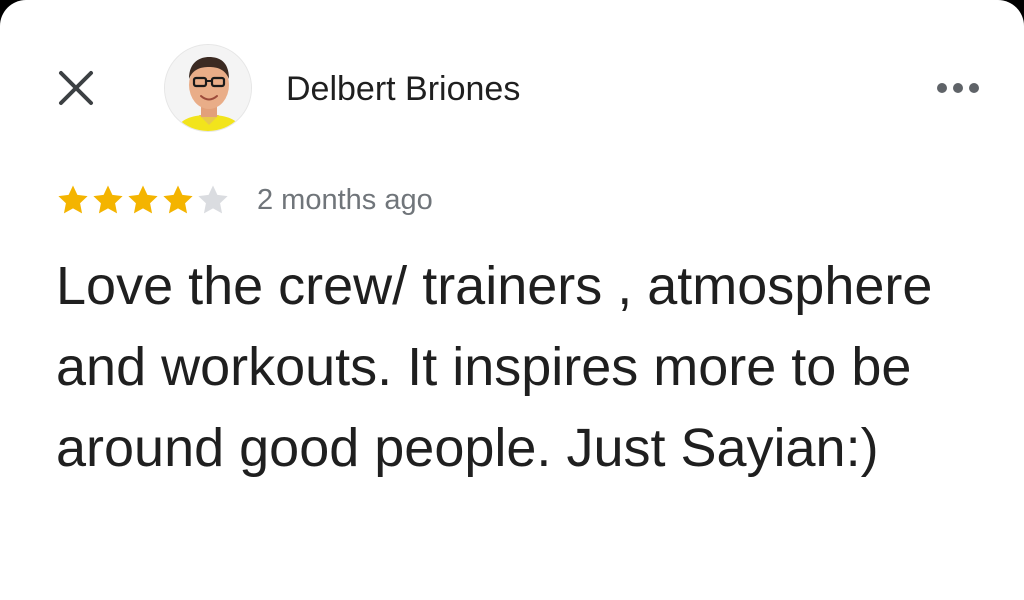  I want to click on author-name: Delbert Briones, so click(403, 89).